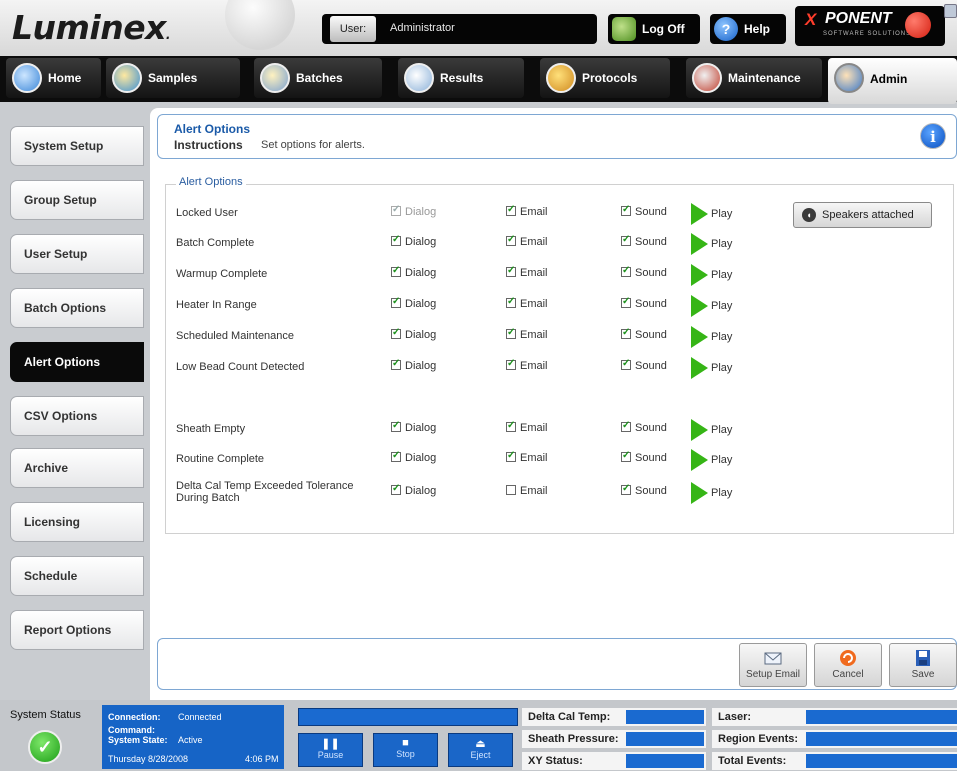 Image resolution: width=957 pixels, height=771 pixels. What do you see at coordinates (77, 362) in the screenshot?
I see `sidebar-item-alert-options: Alert Options` at bounding box center [77, 362].